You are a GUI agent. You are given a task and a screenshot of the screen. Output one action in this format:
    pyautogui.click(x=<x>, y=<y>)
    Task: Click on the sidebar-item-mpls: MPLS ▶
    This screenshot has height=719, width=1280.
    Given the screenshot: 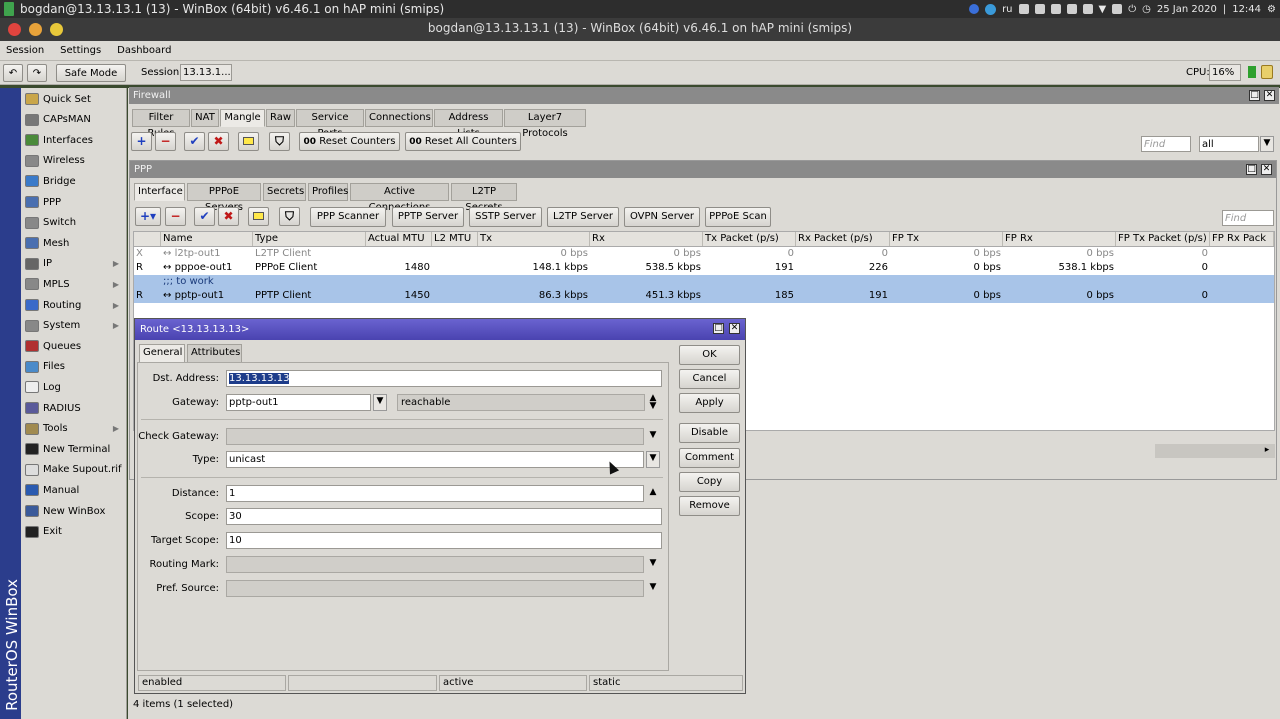 What is the action you would take?
    pyautogui.click(x=74, y=284)
    